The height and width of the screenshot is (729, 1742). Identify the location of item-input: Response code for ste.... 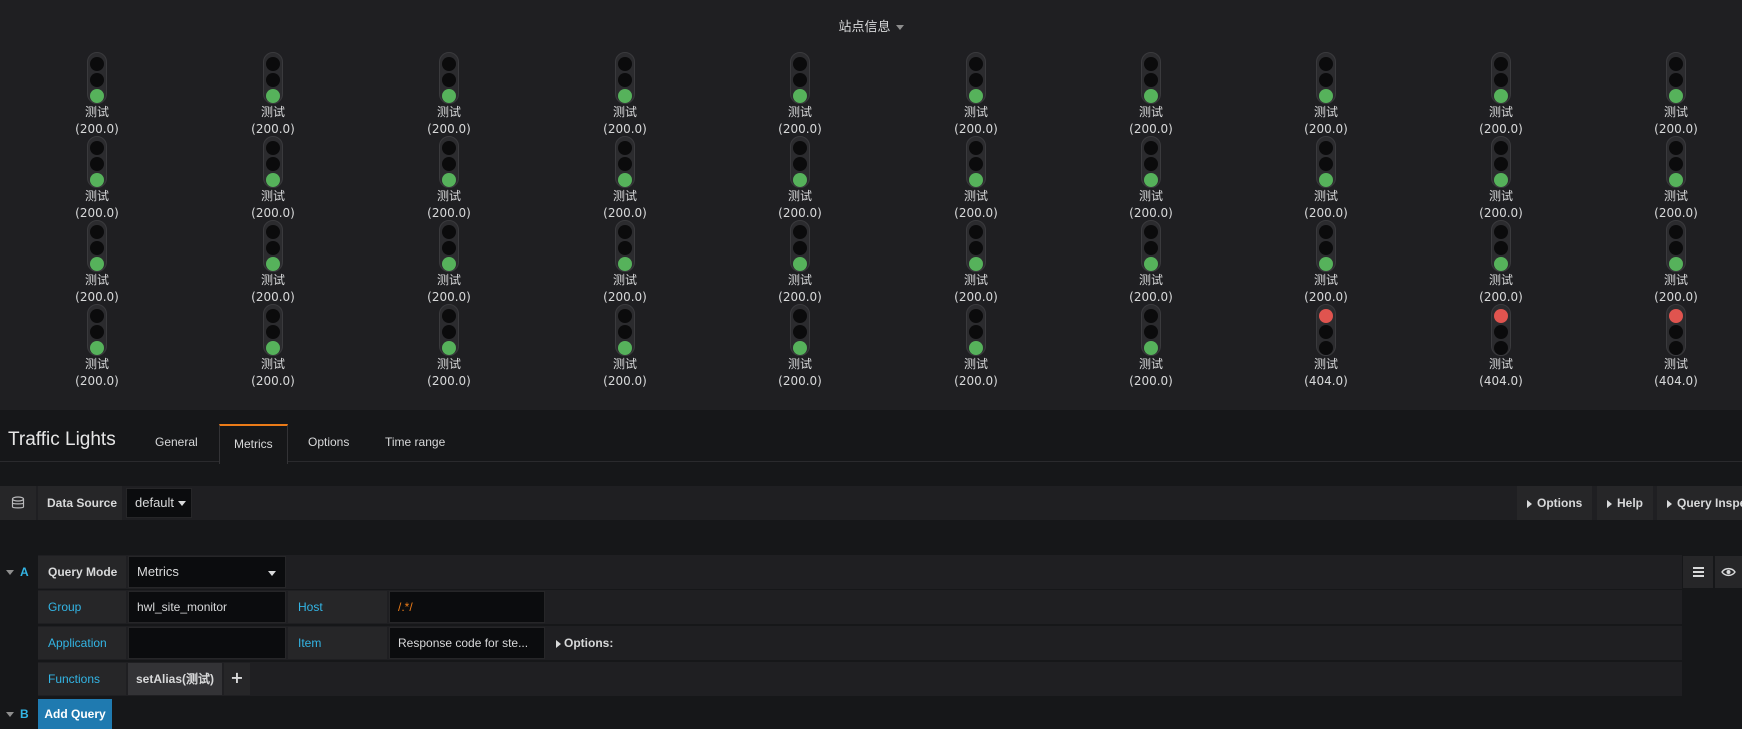
(467, 643).